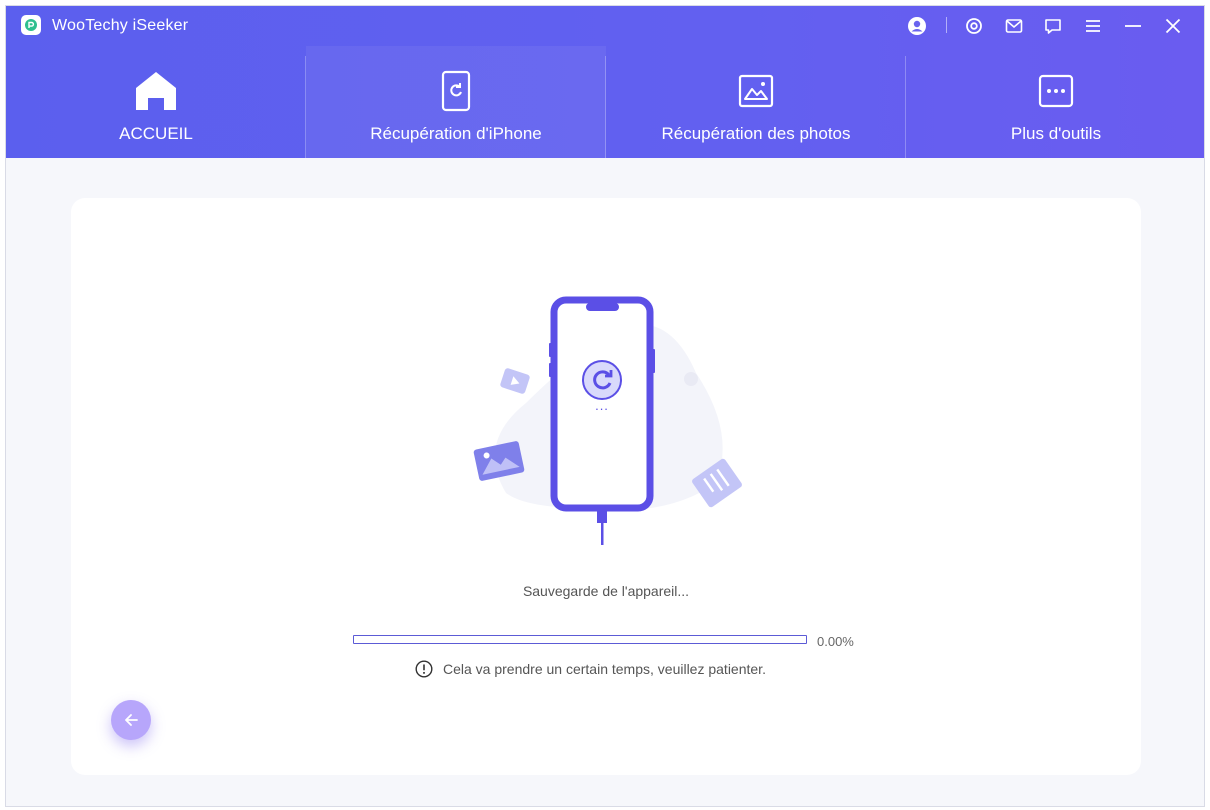 The height and width of the screenshot is (810, 1210). I want to click on video-card-icon, so click(515, 381).